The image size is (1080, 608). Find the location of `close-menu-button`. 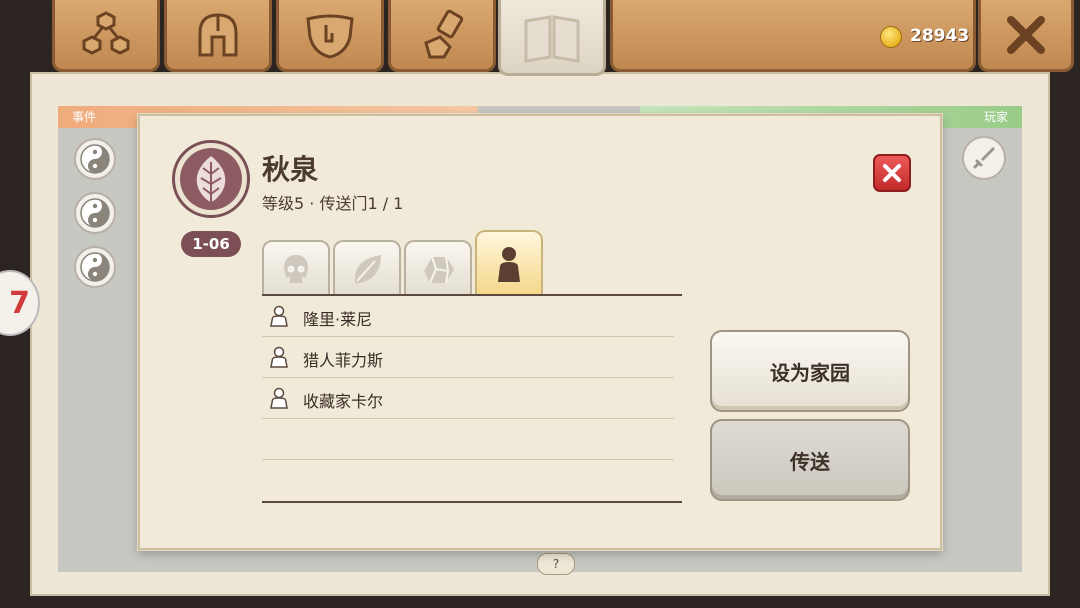

close-menu-button is located at coordinates (1026, 36).